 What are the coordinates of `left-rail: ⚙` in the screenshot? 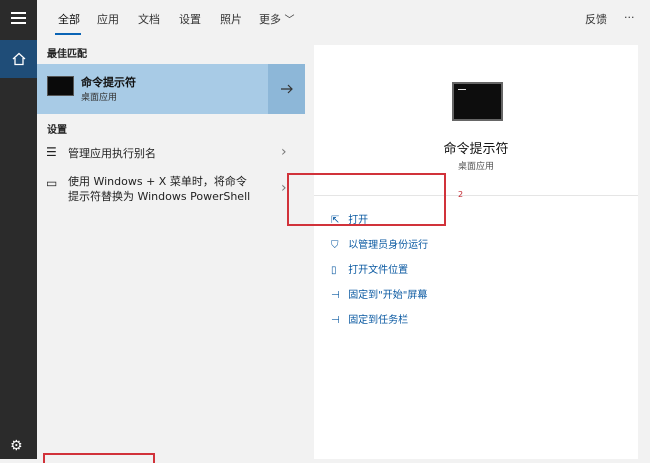 It's located at (18, 229).